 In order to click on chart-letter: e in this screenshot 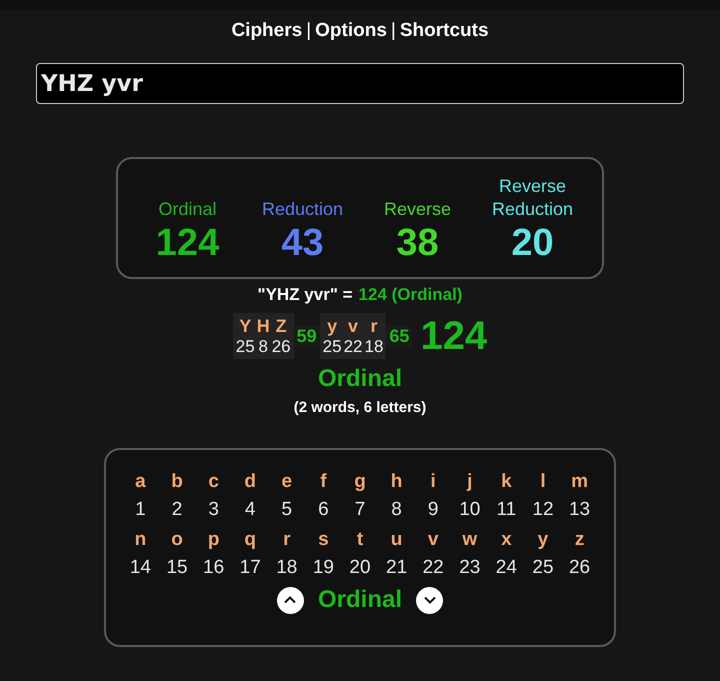, I will do `click(287, 482)`.